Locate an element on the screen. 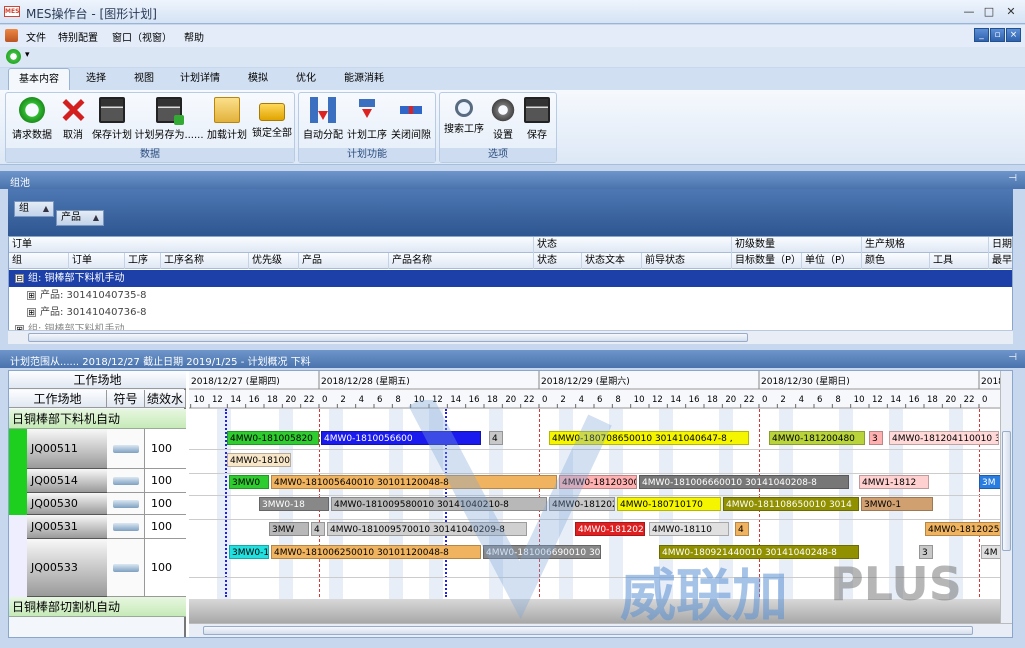  save-plan-button: 保存计划 is located at coordinates (112, 119).